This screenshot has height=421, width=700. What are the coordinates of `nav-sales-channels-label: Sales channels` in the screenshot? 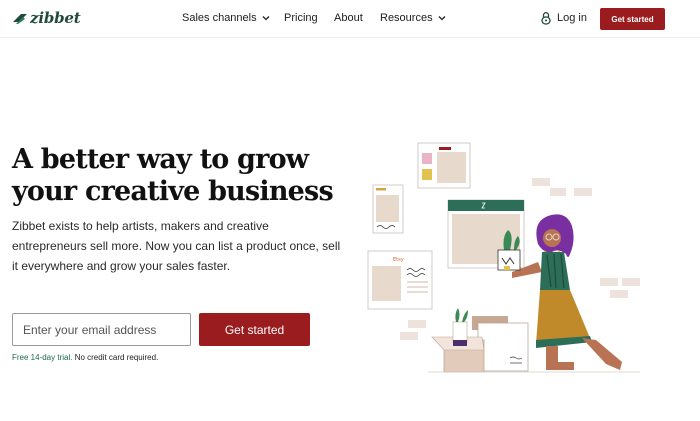 It's located at (219, 18).